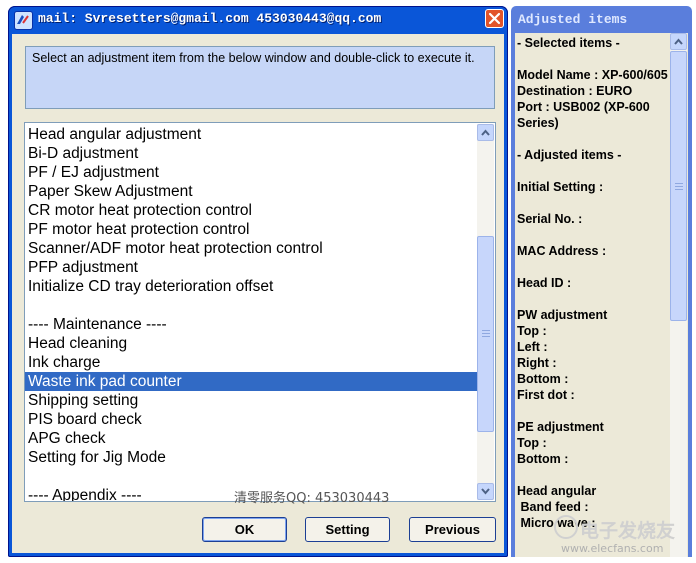  I want to click on side-line: Port : USB002 (XP-600 Series), so click(585, 115).